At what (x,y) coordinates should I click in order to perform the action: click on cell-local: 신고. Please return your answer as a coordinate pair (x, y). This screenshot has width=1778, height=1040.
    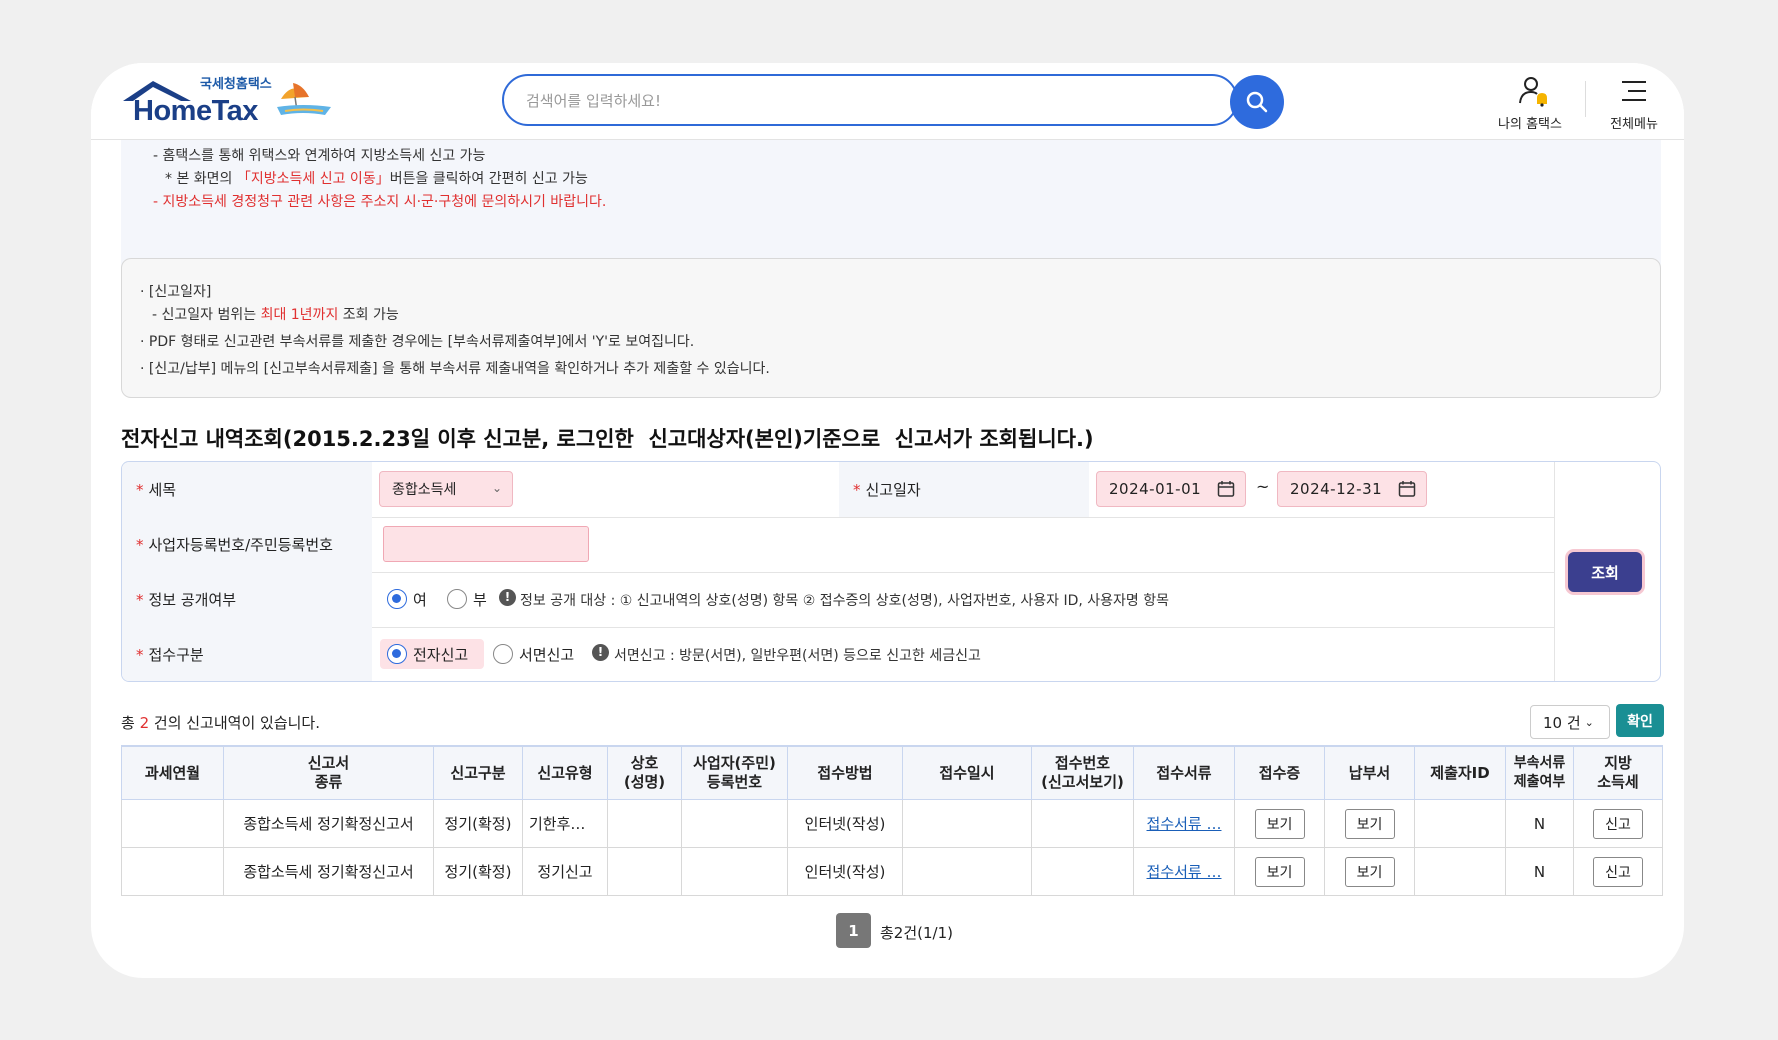
    Looking at the image, I should click on (1618, 871).